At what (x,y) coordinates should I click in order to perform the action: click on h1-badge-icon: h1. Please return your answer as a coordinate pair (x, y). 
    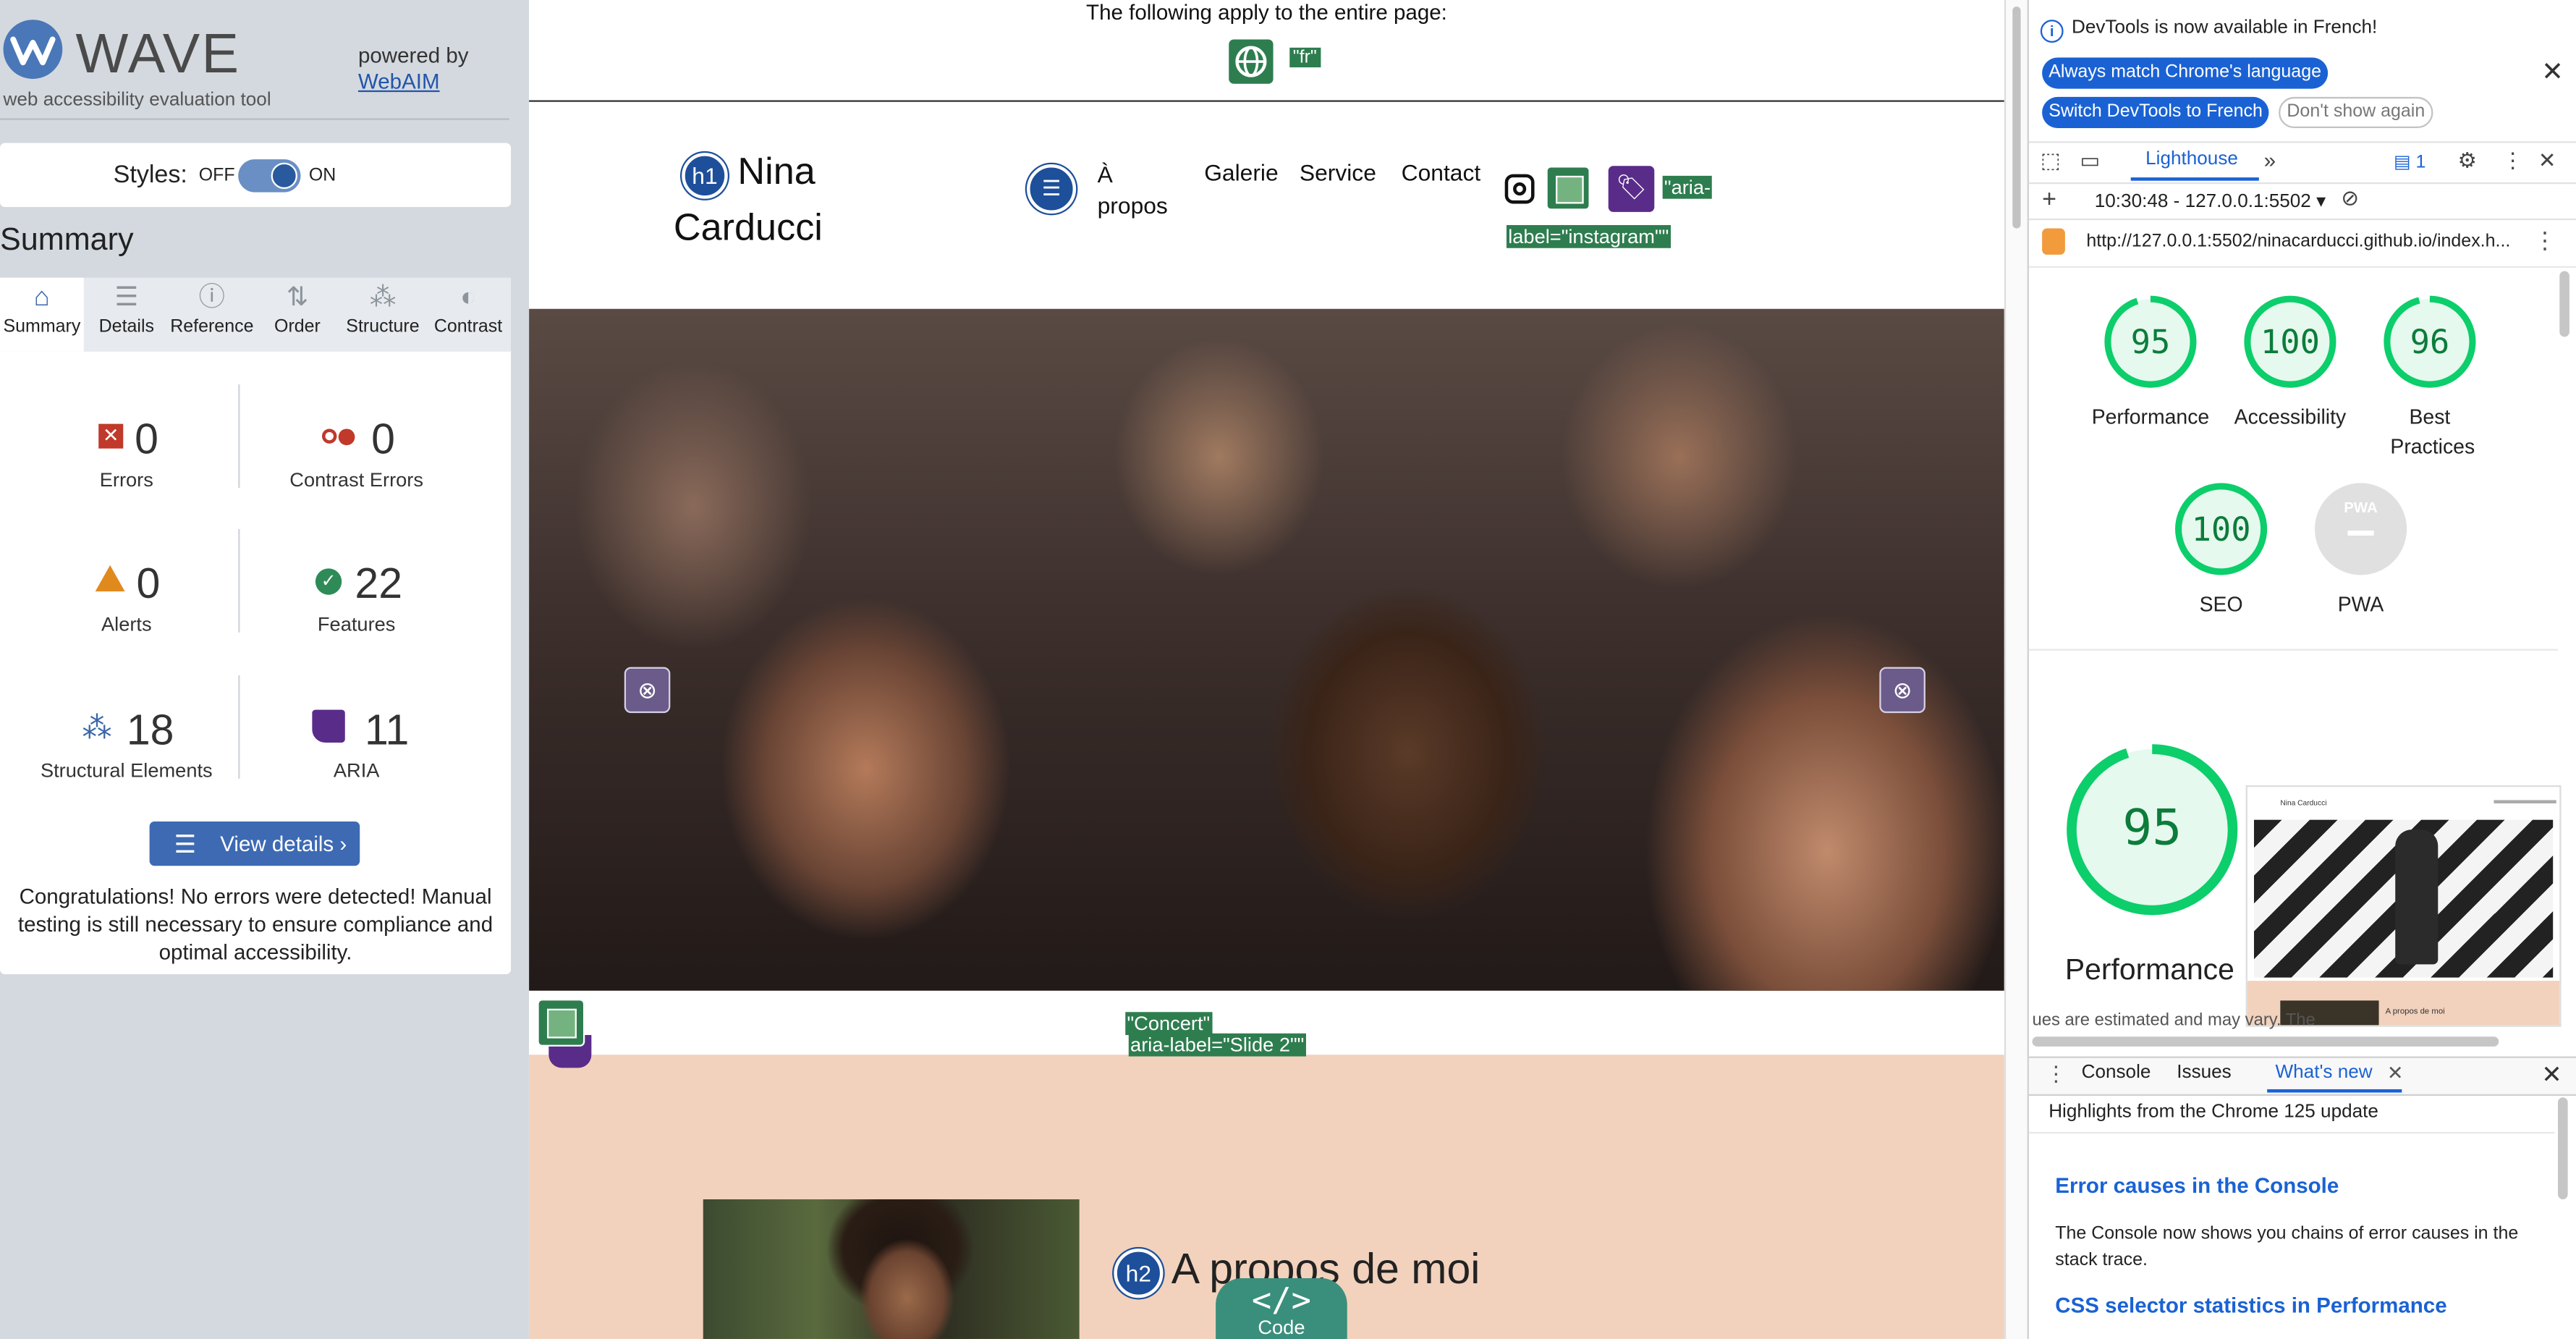
    Looking at the image, I should click on (705, 176).